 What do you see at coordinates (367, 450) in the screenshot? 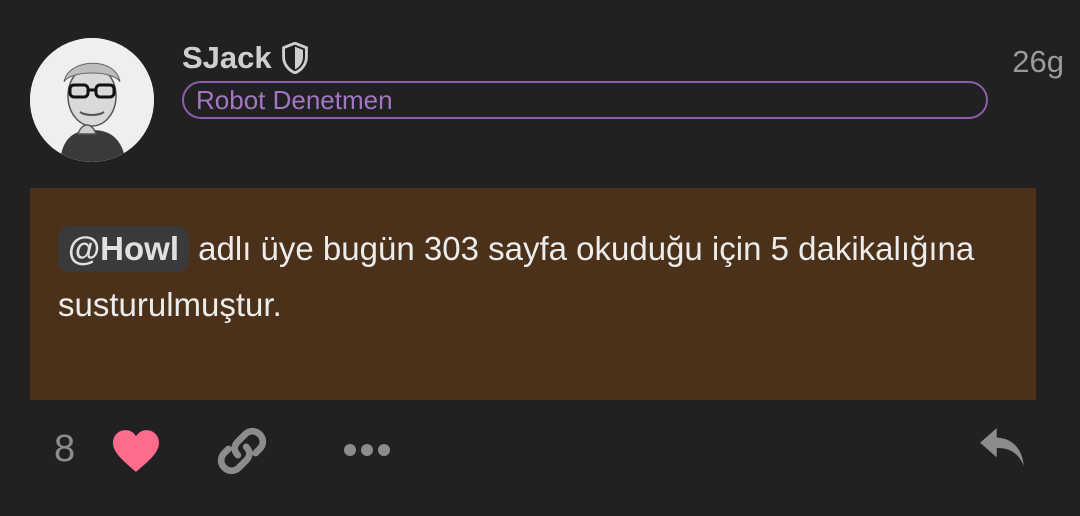
I see `more-icon` at bounding box center [367, 450].